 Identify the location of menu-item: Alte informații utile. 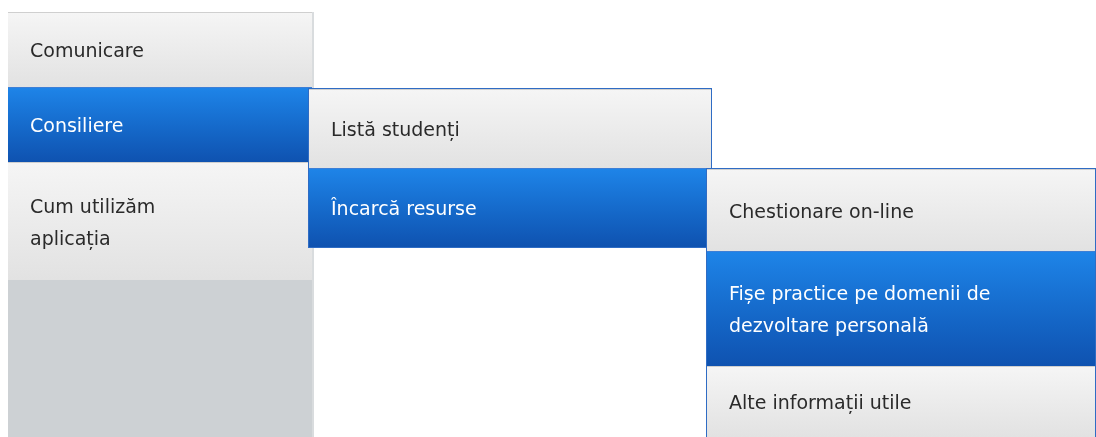
(901, 401).